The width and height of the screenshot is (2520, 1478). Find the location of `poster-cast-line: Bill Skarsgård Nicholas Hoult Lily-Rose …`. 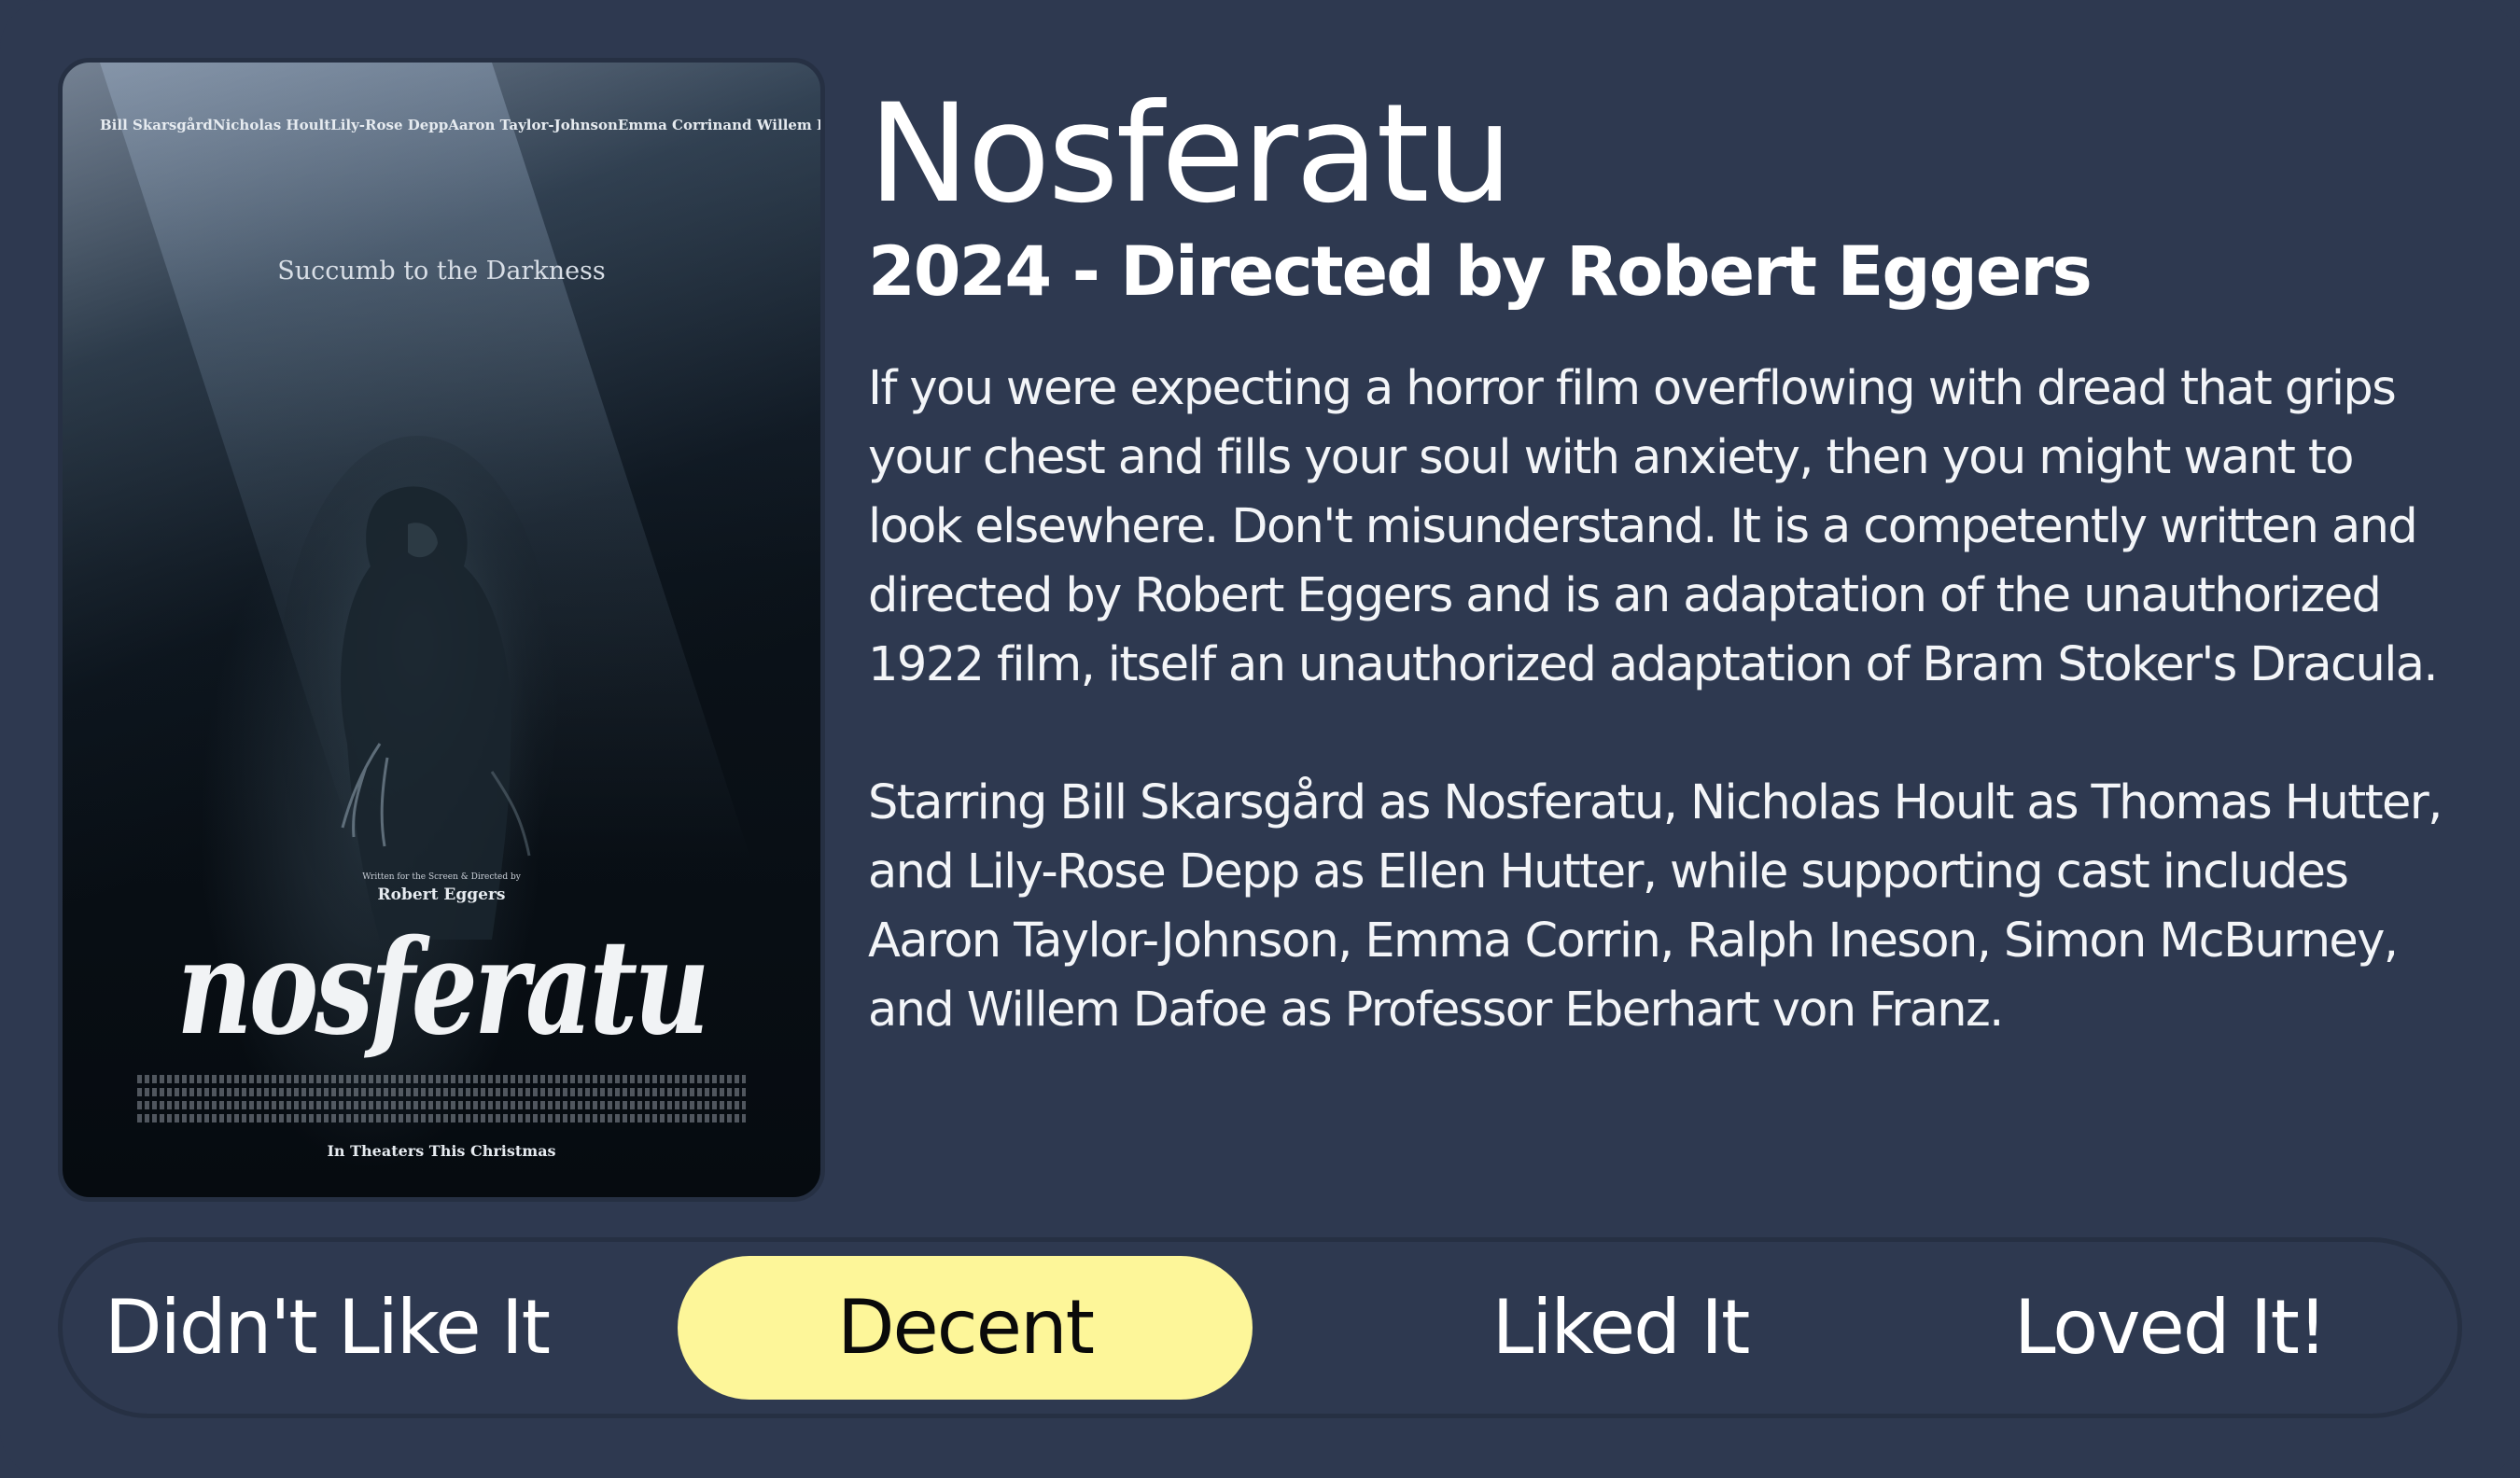

poster-cast-line: Bill Skarsgård Nicholas Hoult Lily-Rose … is located at coordinates (460, 125).